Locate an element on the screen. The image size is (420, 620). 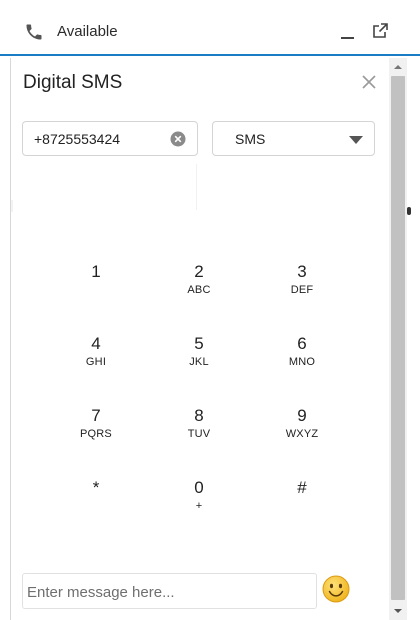
key-letters: MNO is located at coordinates (302, 362).